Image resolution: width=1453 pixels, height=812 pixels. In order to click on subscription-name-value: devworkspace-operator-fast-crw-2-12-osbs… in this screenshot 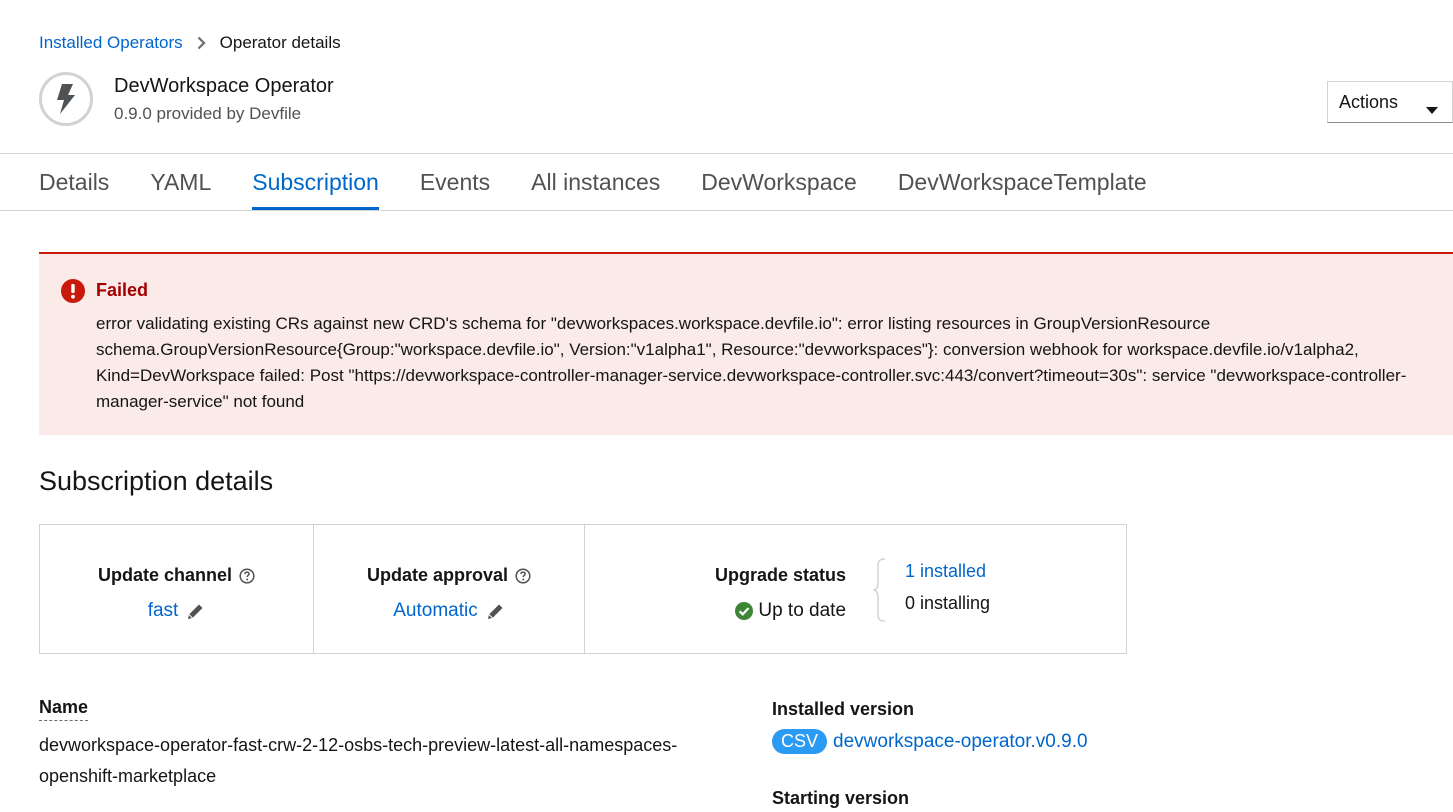, I will do `click(358, 760)`.